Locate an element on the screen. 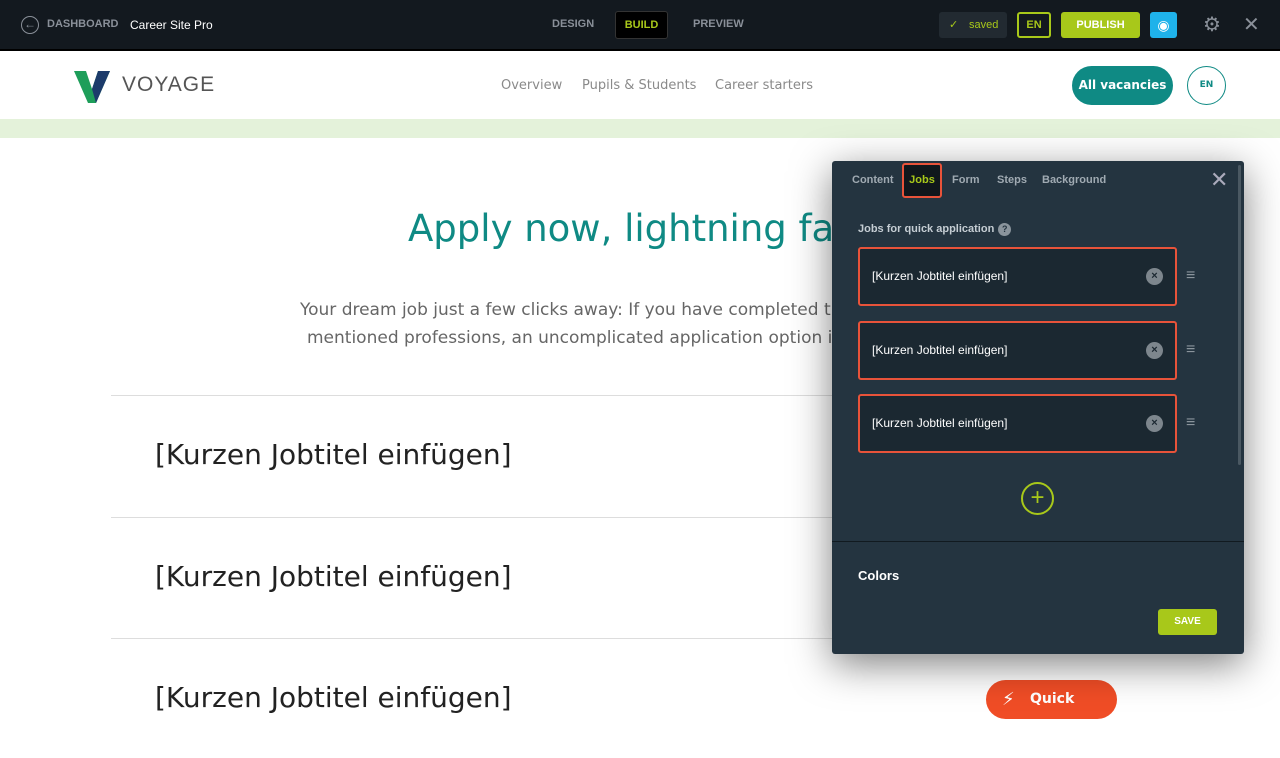  jobs-label: Jobs for quick application? is located at coordinates (935, 229).